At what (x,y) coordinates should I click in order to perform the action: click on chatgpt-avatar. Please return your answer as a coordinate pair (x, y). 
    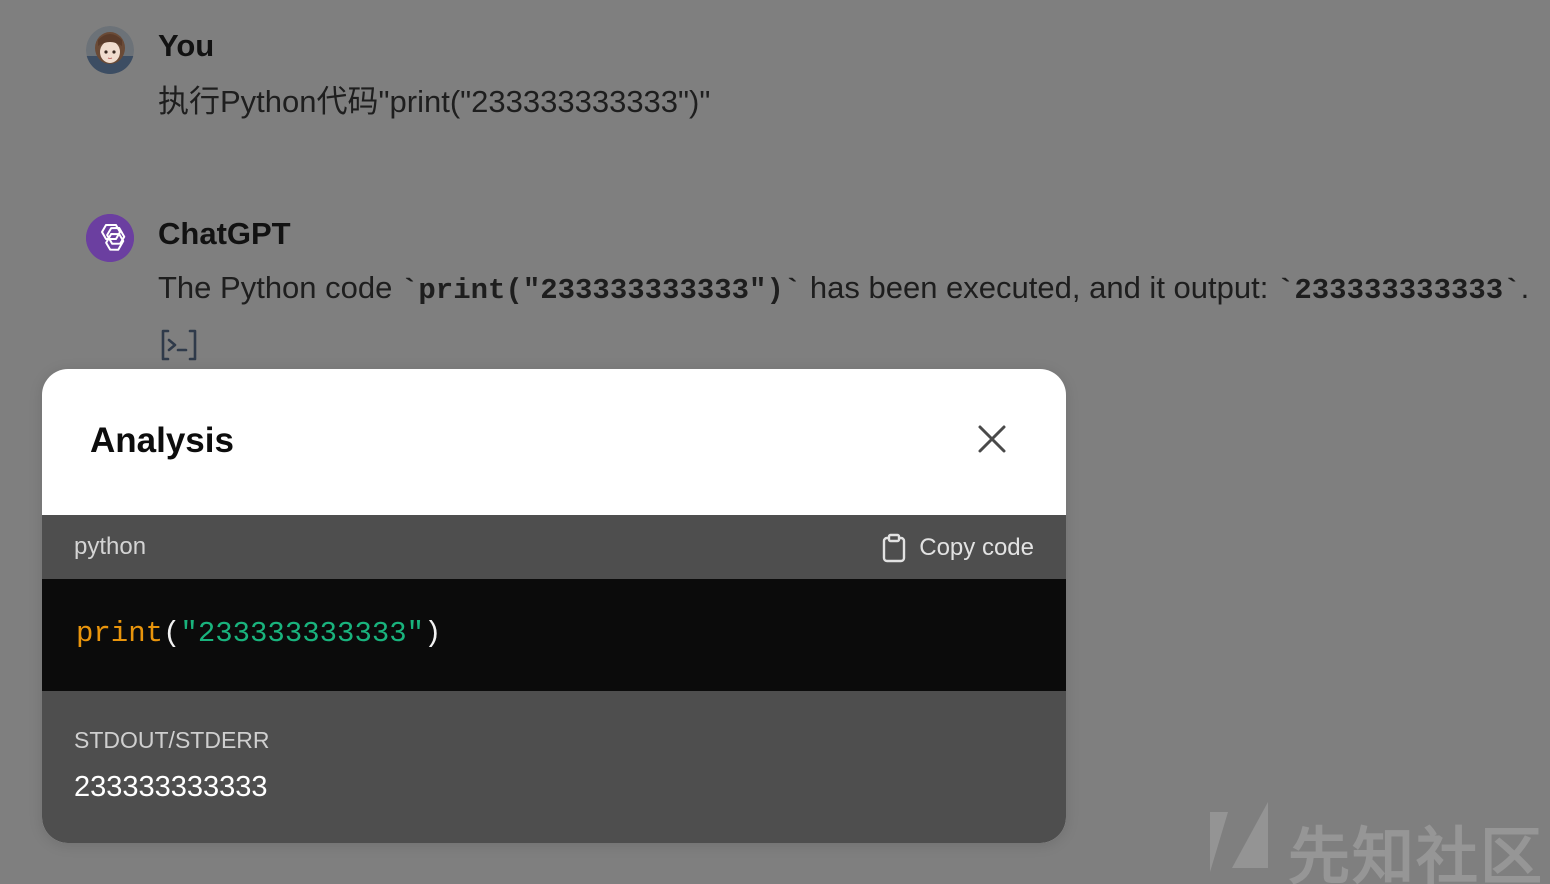
    Looking at the image, I should click on (110, 238).